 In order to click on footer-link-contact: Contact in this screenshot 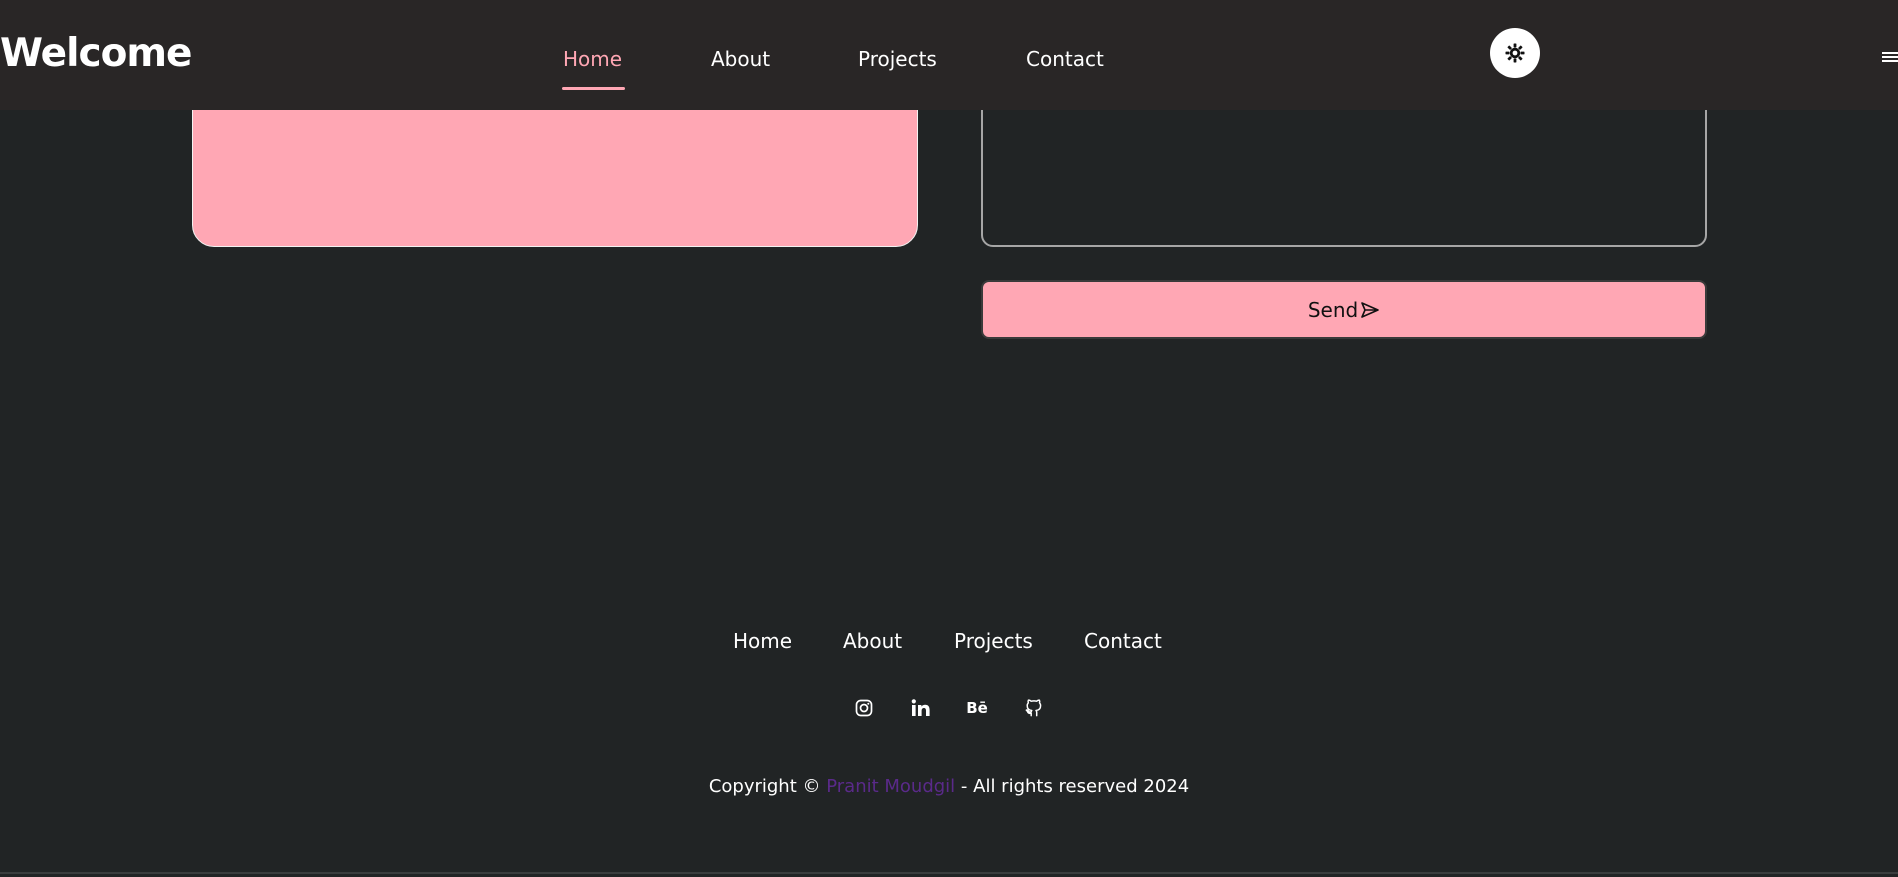, I will do `click(1123, 641)`.